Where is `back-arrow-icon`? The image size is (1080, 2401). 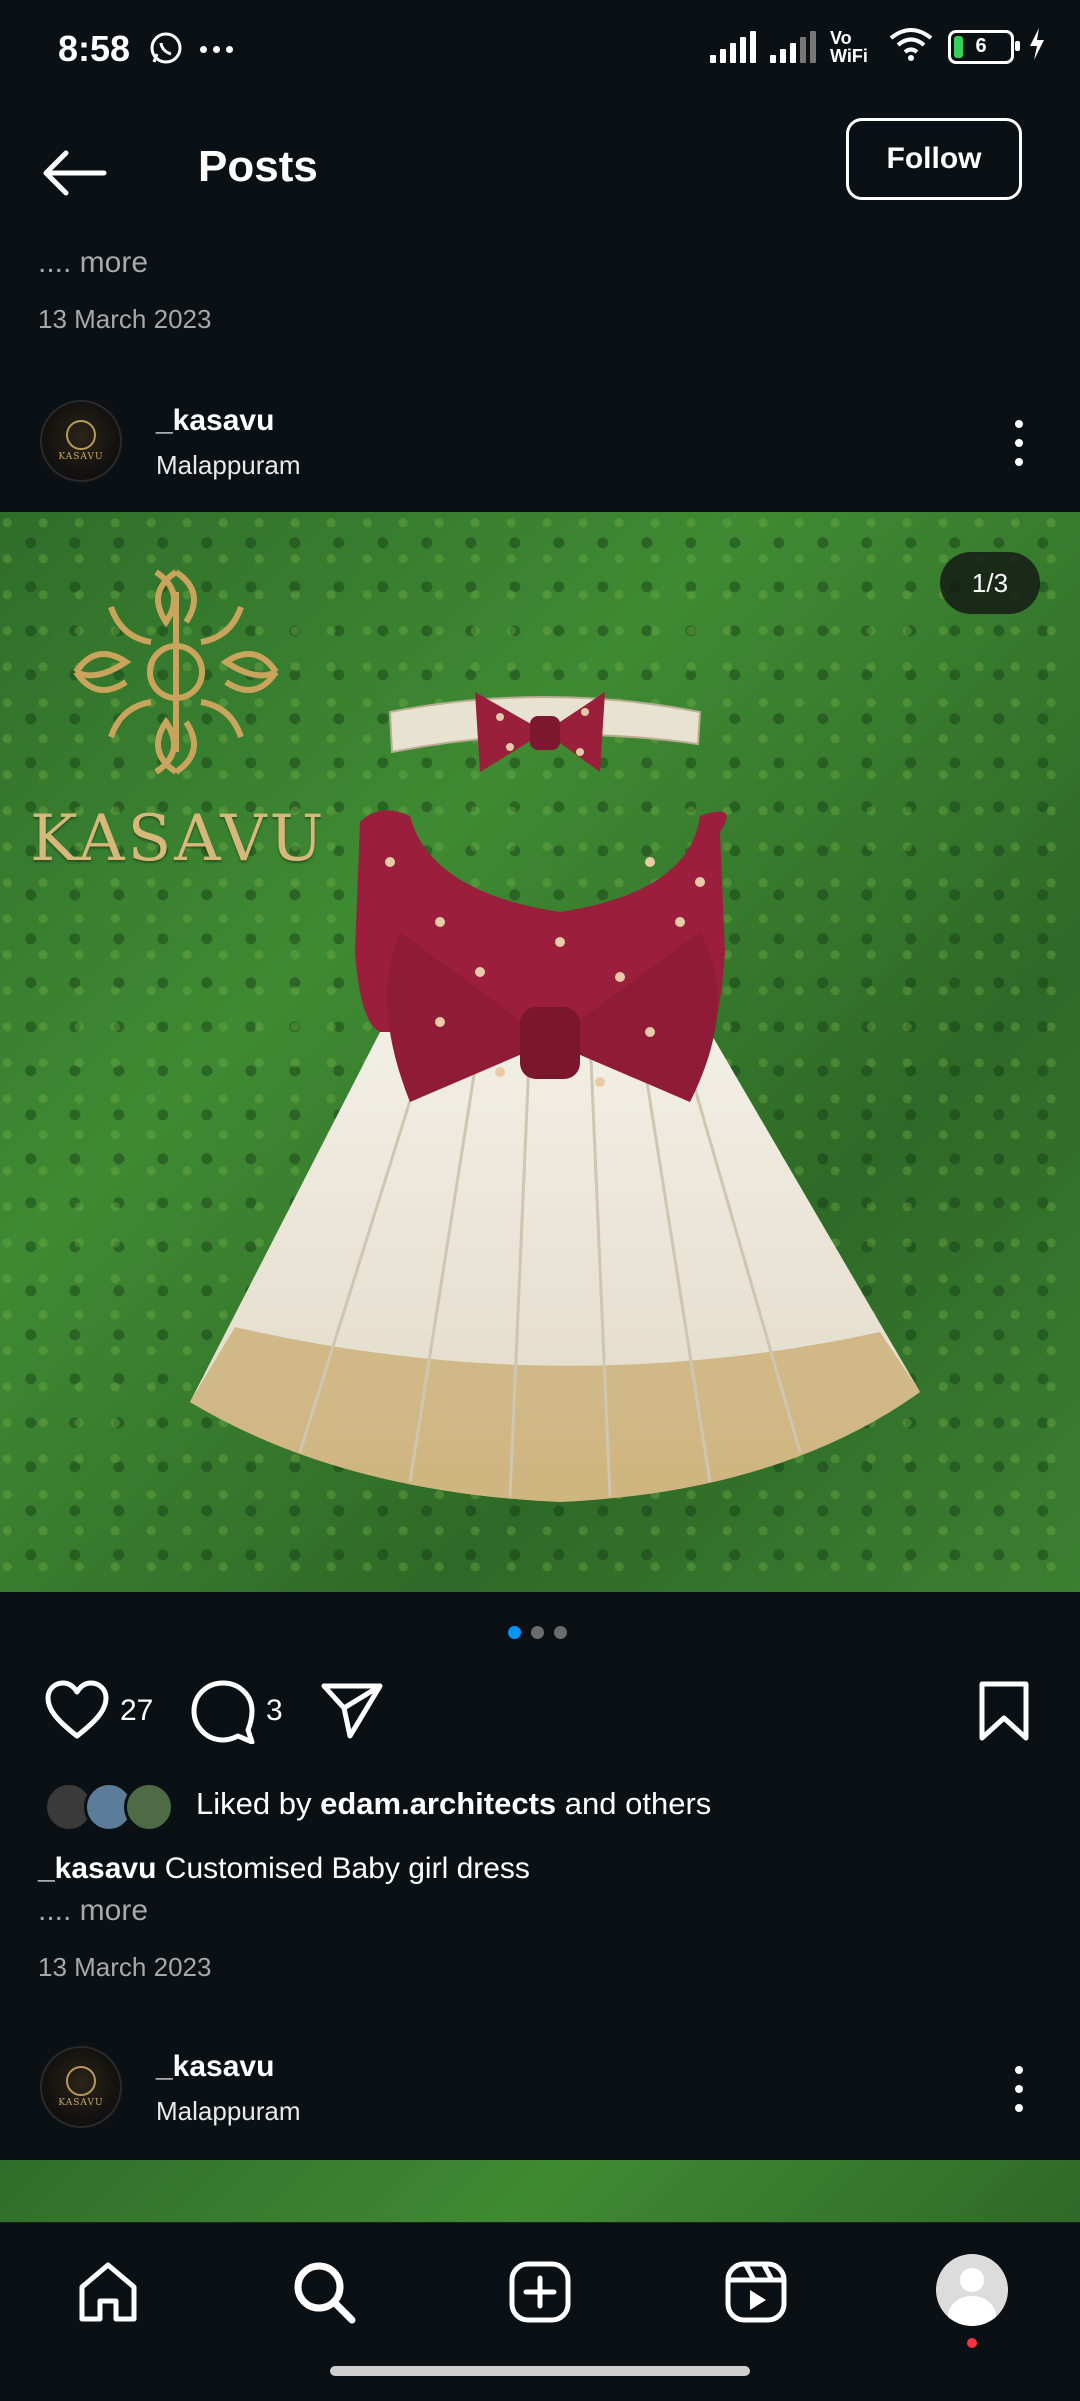 back-arrow-icon is located at coordinates (75, 173).